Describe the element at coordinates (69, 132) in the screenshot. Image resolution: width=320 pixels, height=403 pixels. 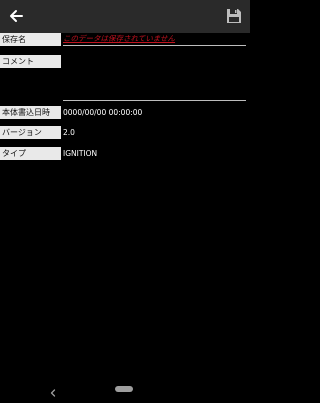
I see `version-value: 2.0` at that location.